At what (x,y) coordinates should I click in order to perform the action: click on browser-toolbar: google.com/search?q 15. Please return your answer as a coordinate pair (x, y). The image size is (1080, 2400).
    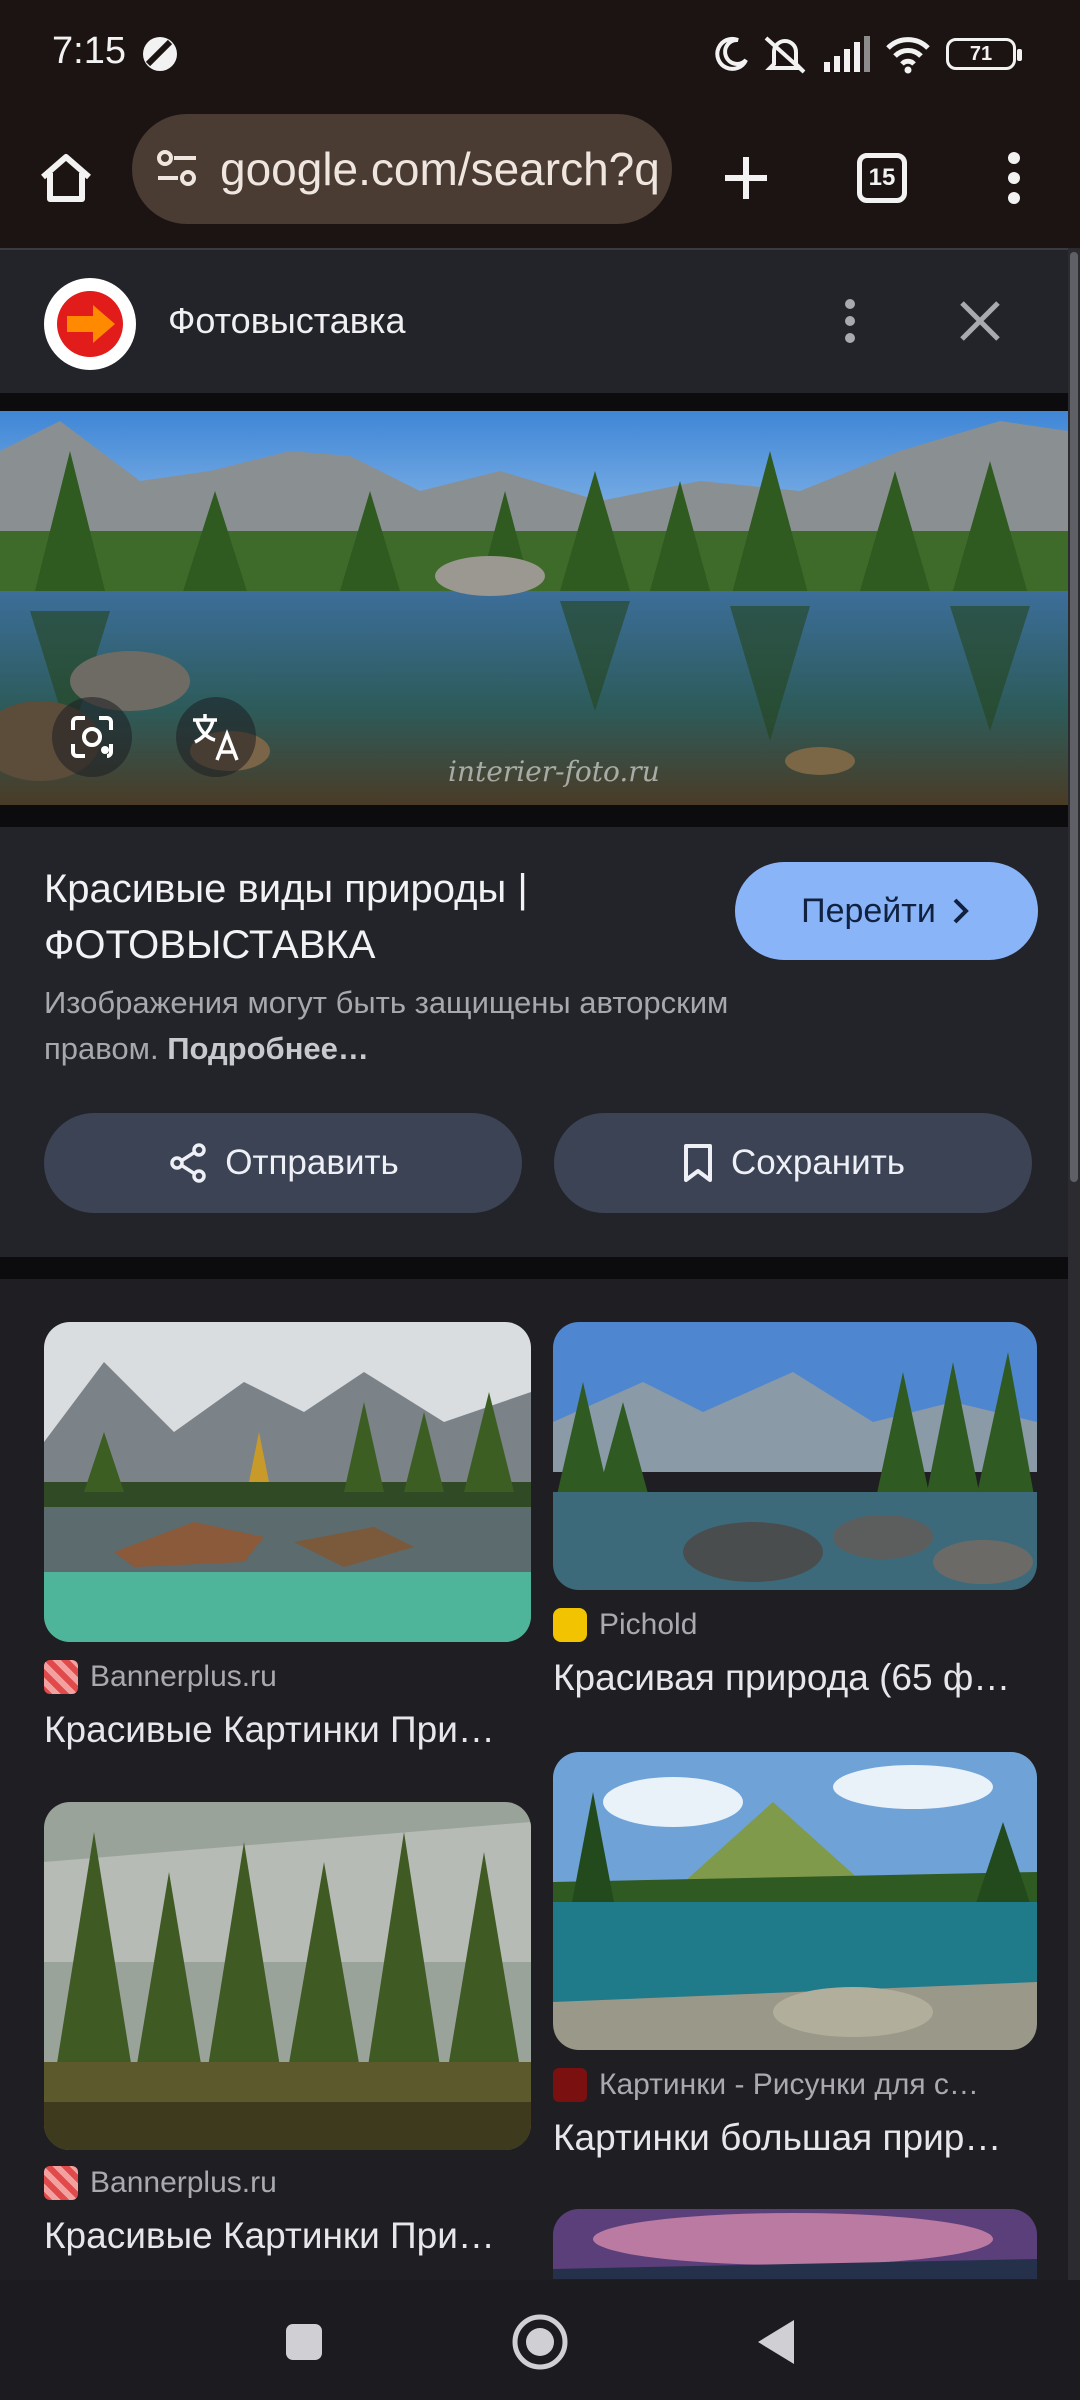
    Looking at the image, I should click on (540, 178).